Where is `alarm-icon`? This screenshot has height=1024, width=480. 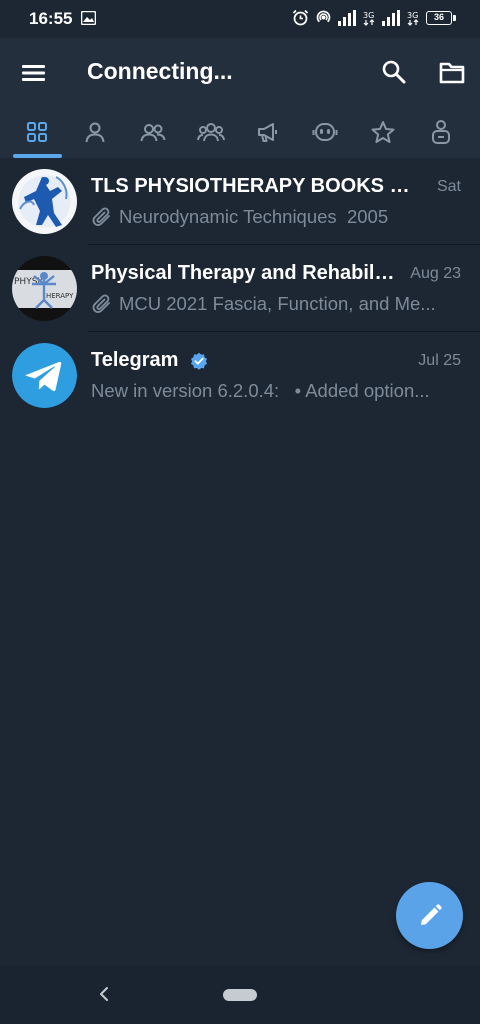
alarm-icon is located at coordinates (300, 17).